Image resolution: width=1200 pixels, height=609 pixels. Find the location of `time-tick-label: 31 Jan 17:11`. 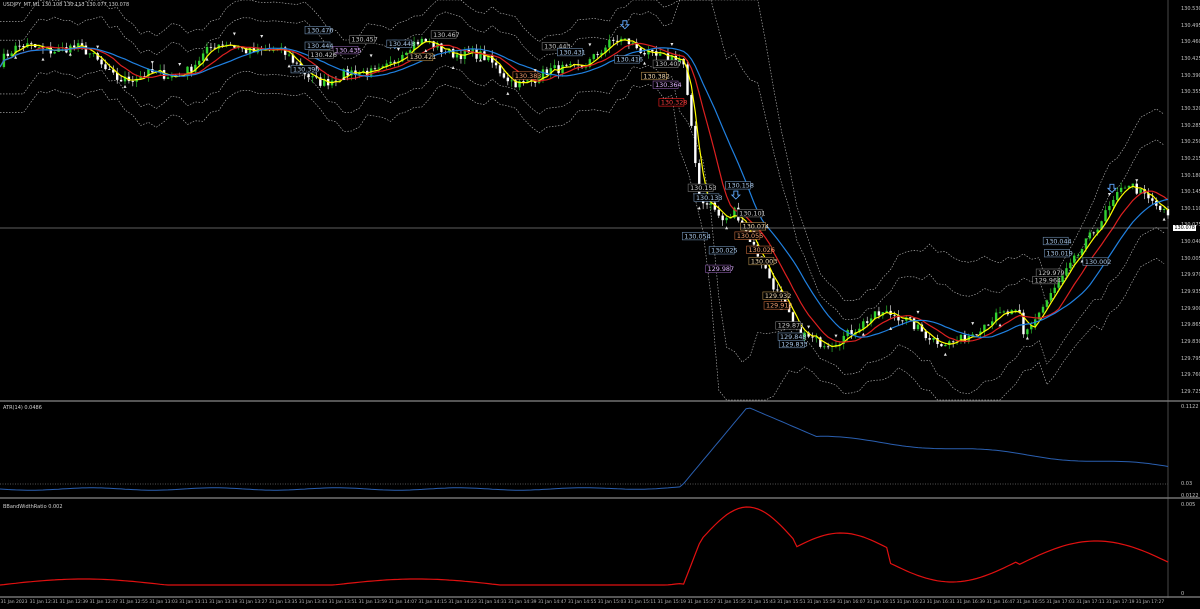

time-tick-label: 31 Jan 17:11 is located at coordinates (1090, 602).